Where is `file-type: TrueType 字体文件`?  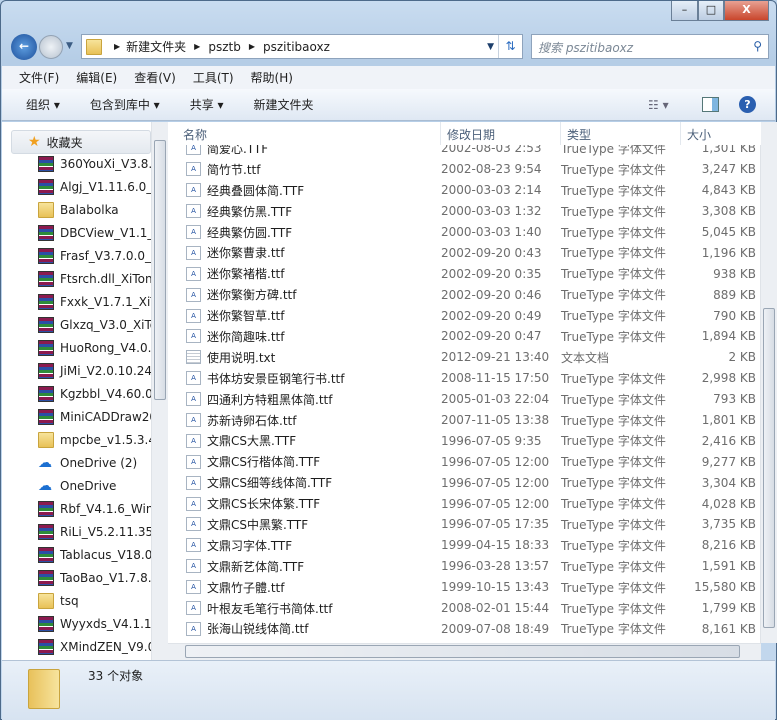 file-type: TrueType 字体文件 is located at coordinates (613, 232).